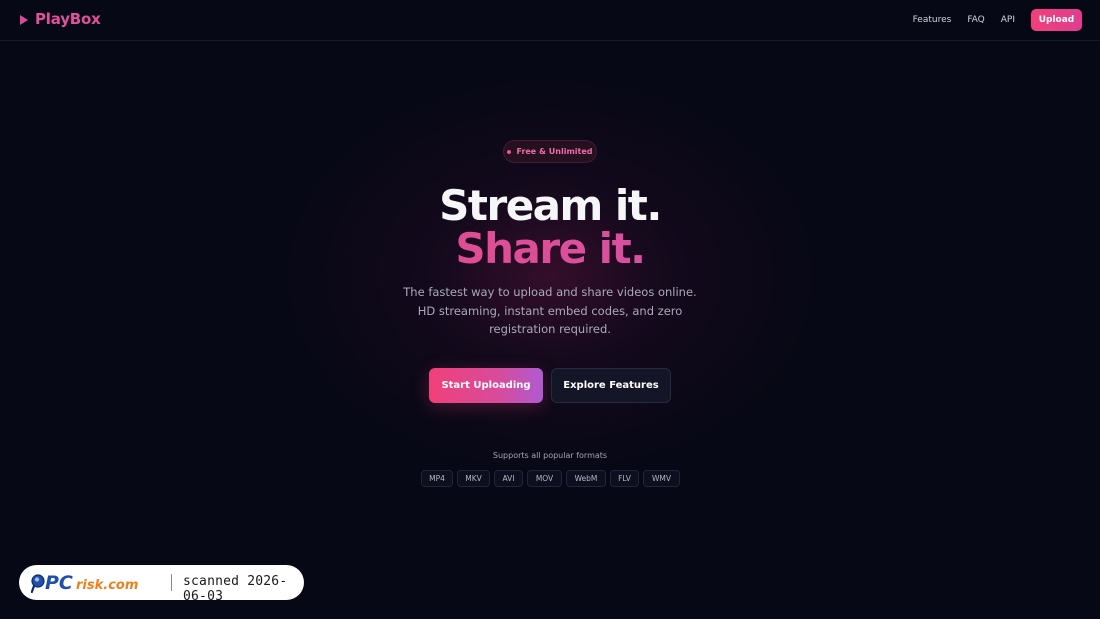  Describe the element at coordinates (544, 478) in the screenshot. I see `format-chip-mov: MOV` at that location.